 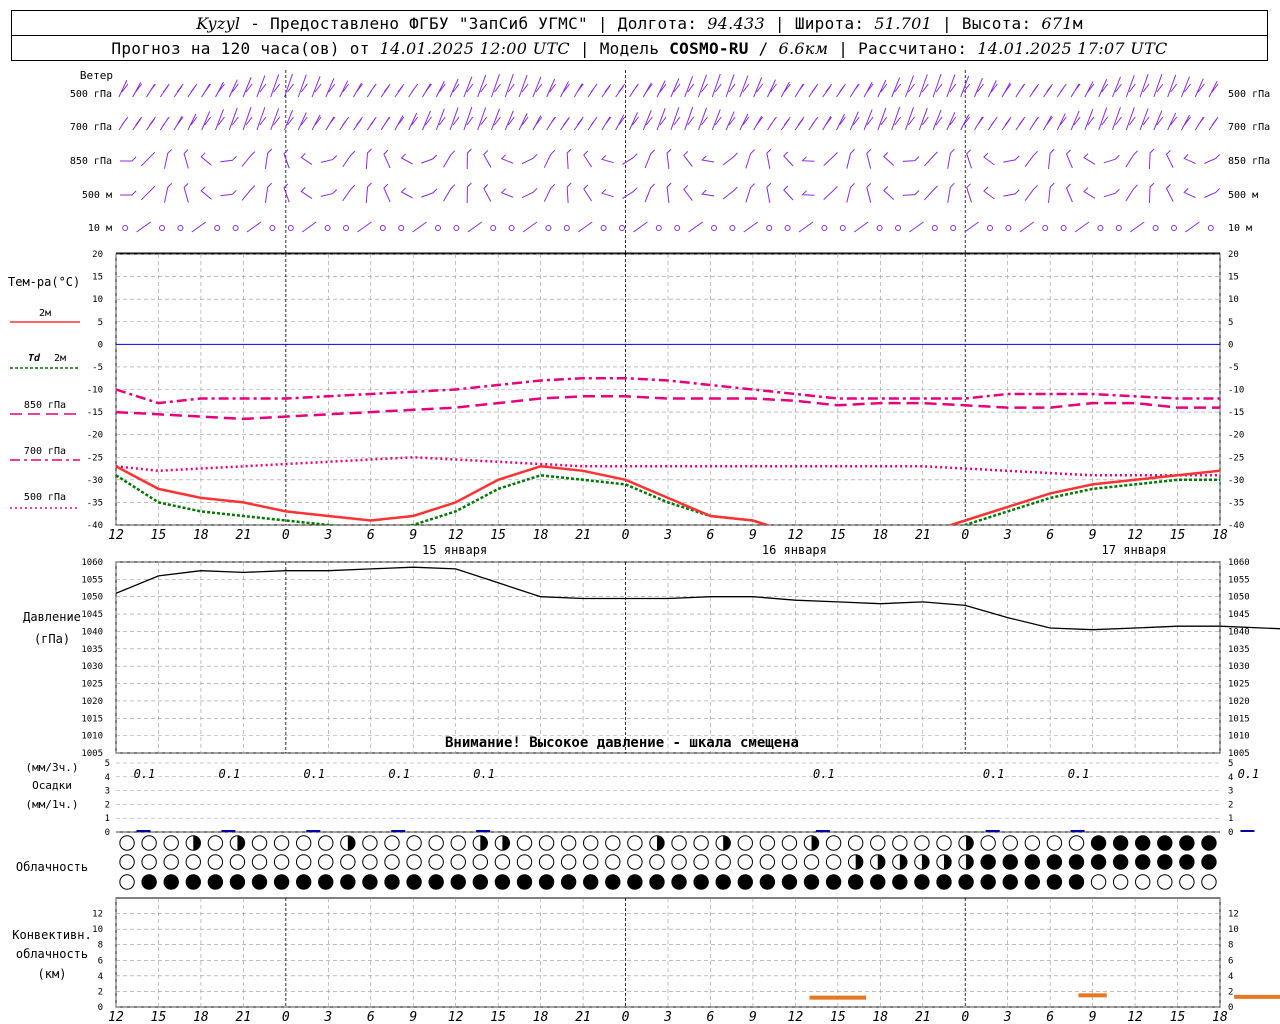 What do you see at coordinates (92, 615) in the screenshot?
I see `pressure-ytick-left: 1045` at bounding box center [92, 615].